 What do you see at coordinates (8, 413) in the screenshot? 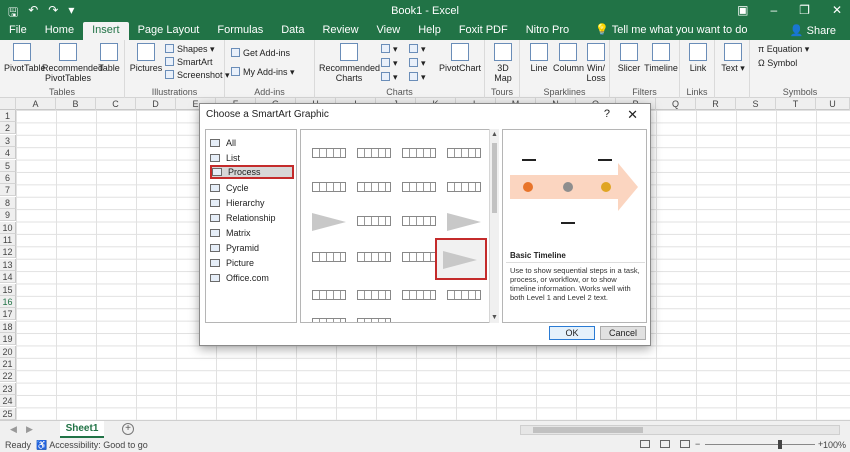
I see `row-header: 25` at bounding box center [8, 413].